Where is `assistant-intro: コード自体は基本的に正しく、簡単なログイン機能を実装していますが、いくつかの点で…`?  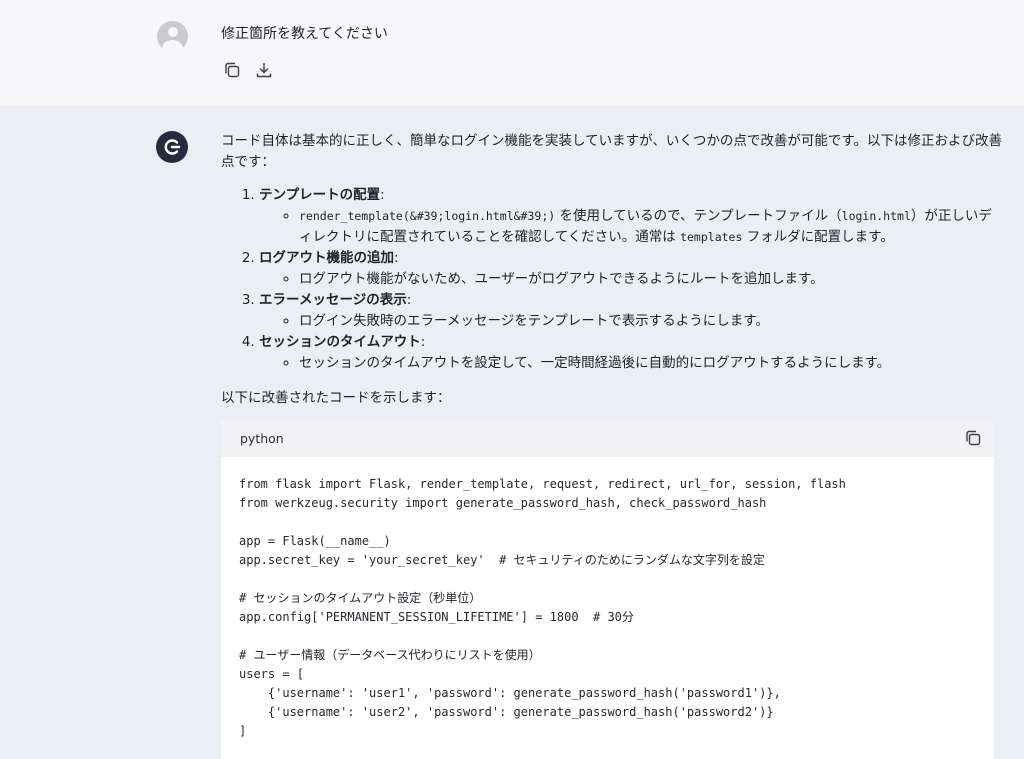 assistant-intro: コード自体は基本的に正しく、簡単なログイン機能を実装していますが、いくつかの点で… is located at coordinates (611, 151).